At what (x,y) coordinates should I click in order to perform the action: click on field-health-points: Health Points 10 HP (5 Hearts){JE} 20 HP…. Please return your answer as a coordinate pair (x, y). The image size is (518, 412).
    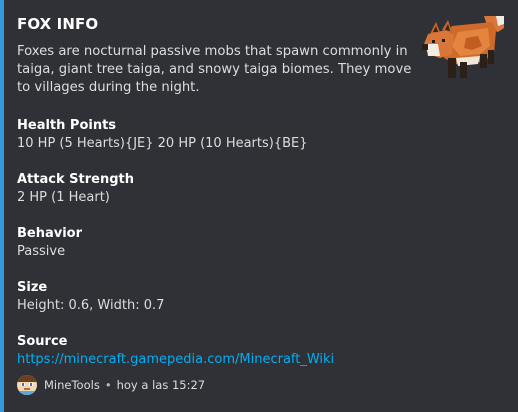
    Looking at the image, I should click on (162, 135).